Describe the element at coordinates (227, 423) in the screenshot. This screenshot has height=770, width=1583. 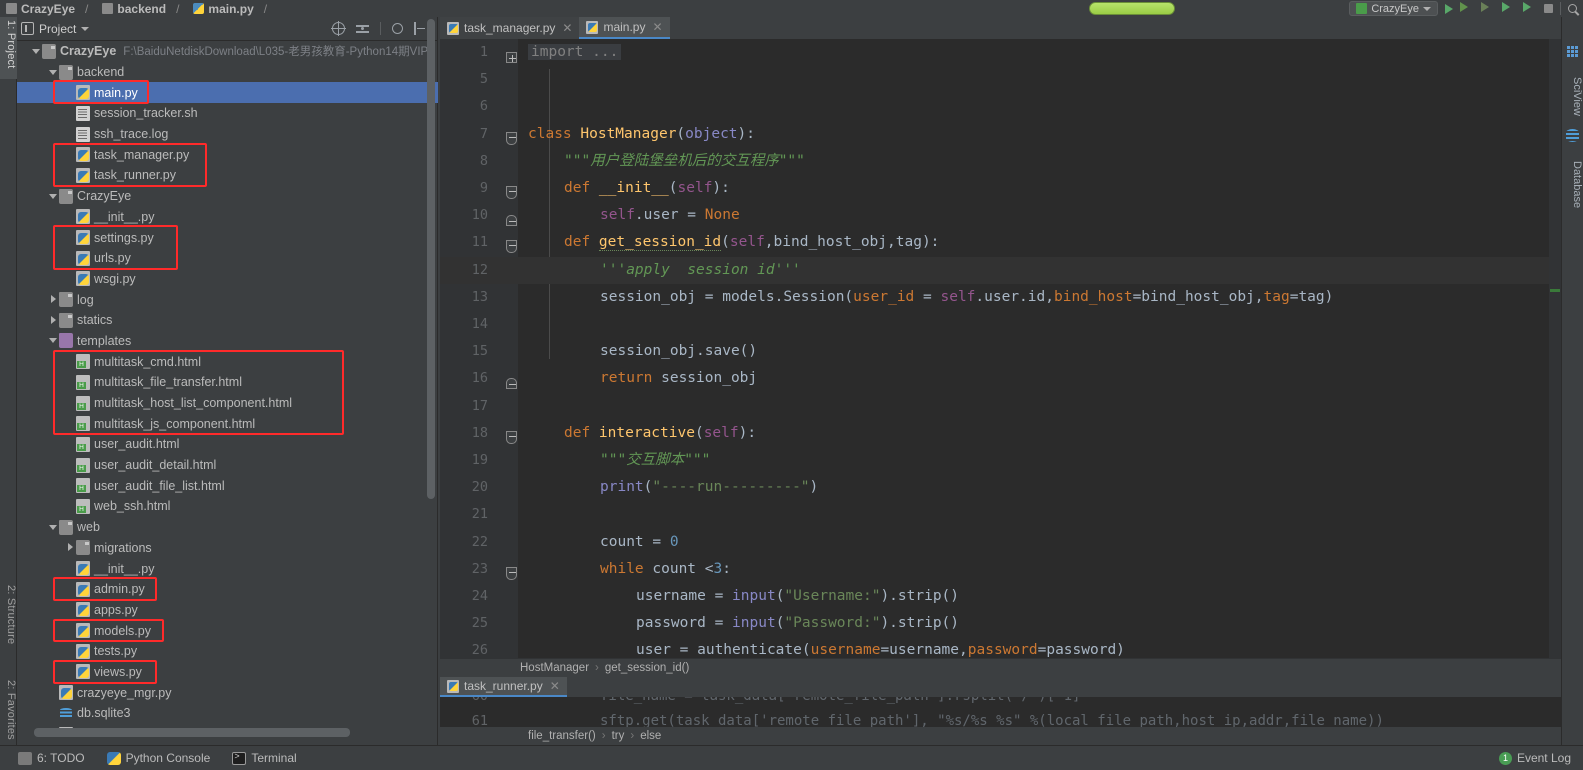
I see `tree-item-multitask-js-component-html: multitask_js_component.html` at that location.